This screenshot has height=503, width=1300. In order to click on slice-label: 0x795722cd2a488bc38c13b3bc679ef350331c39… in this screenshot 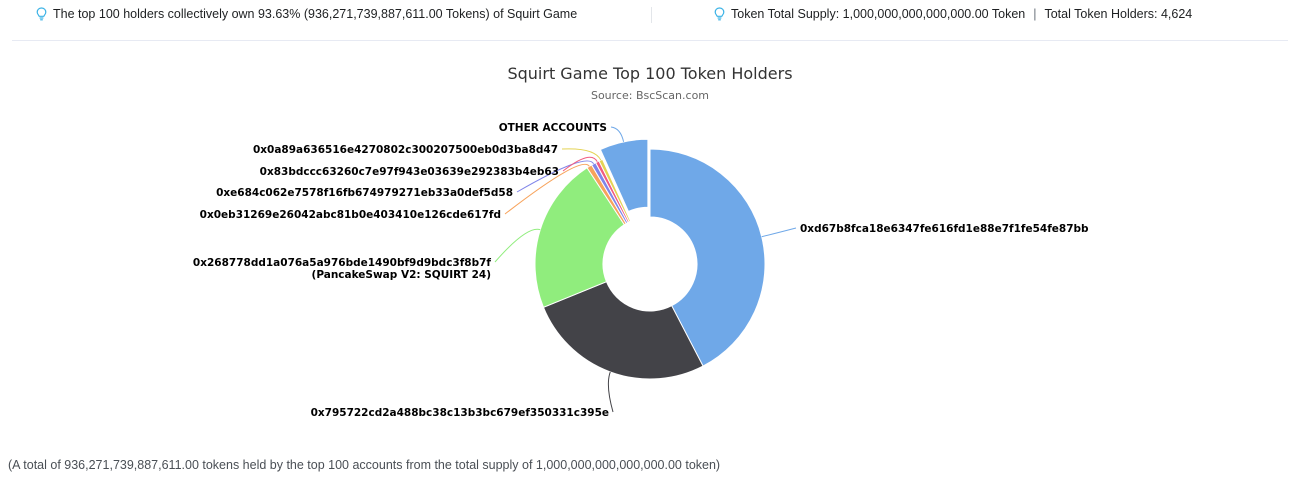, I will do `click(460, 413)`.